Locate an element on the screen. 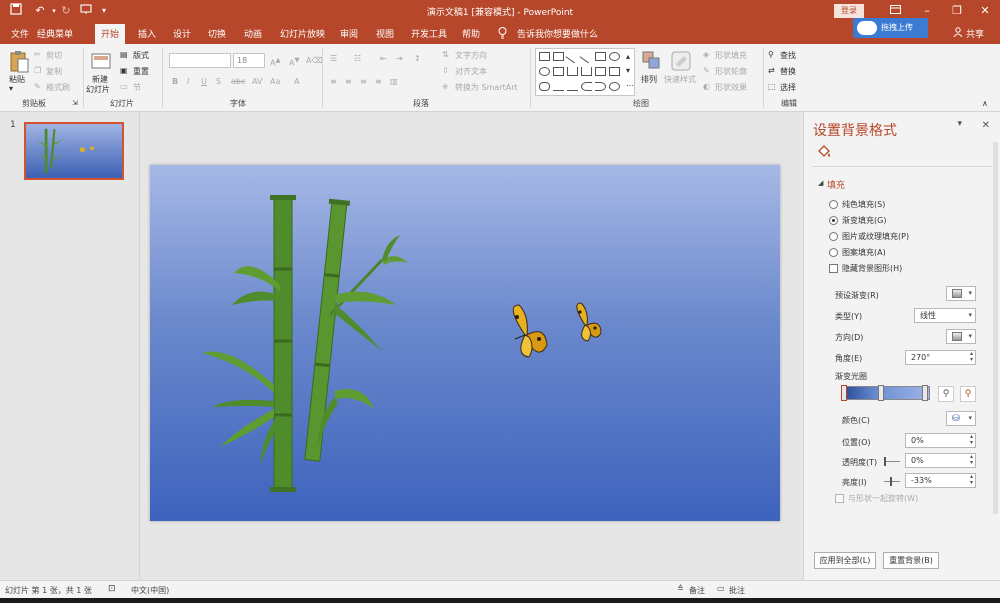  strikethrough-icon: abc is located at coordinates (238, 81).